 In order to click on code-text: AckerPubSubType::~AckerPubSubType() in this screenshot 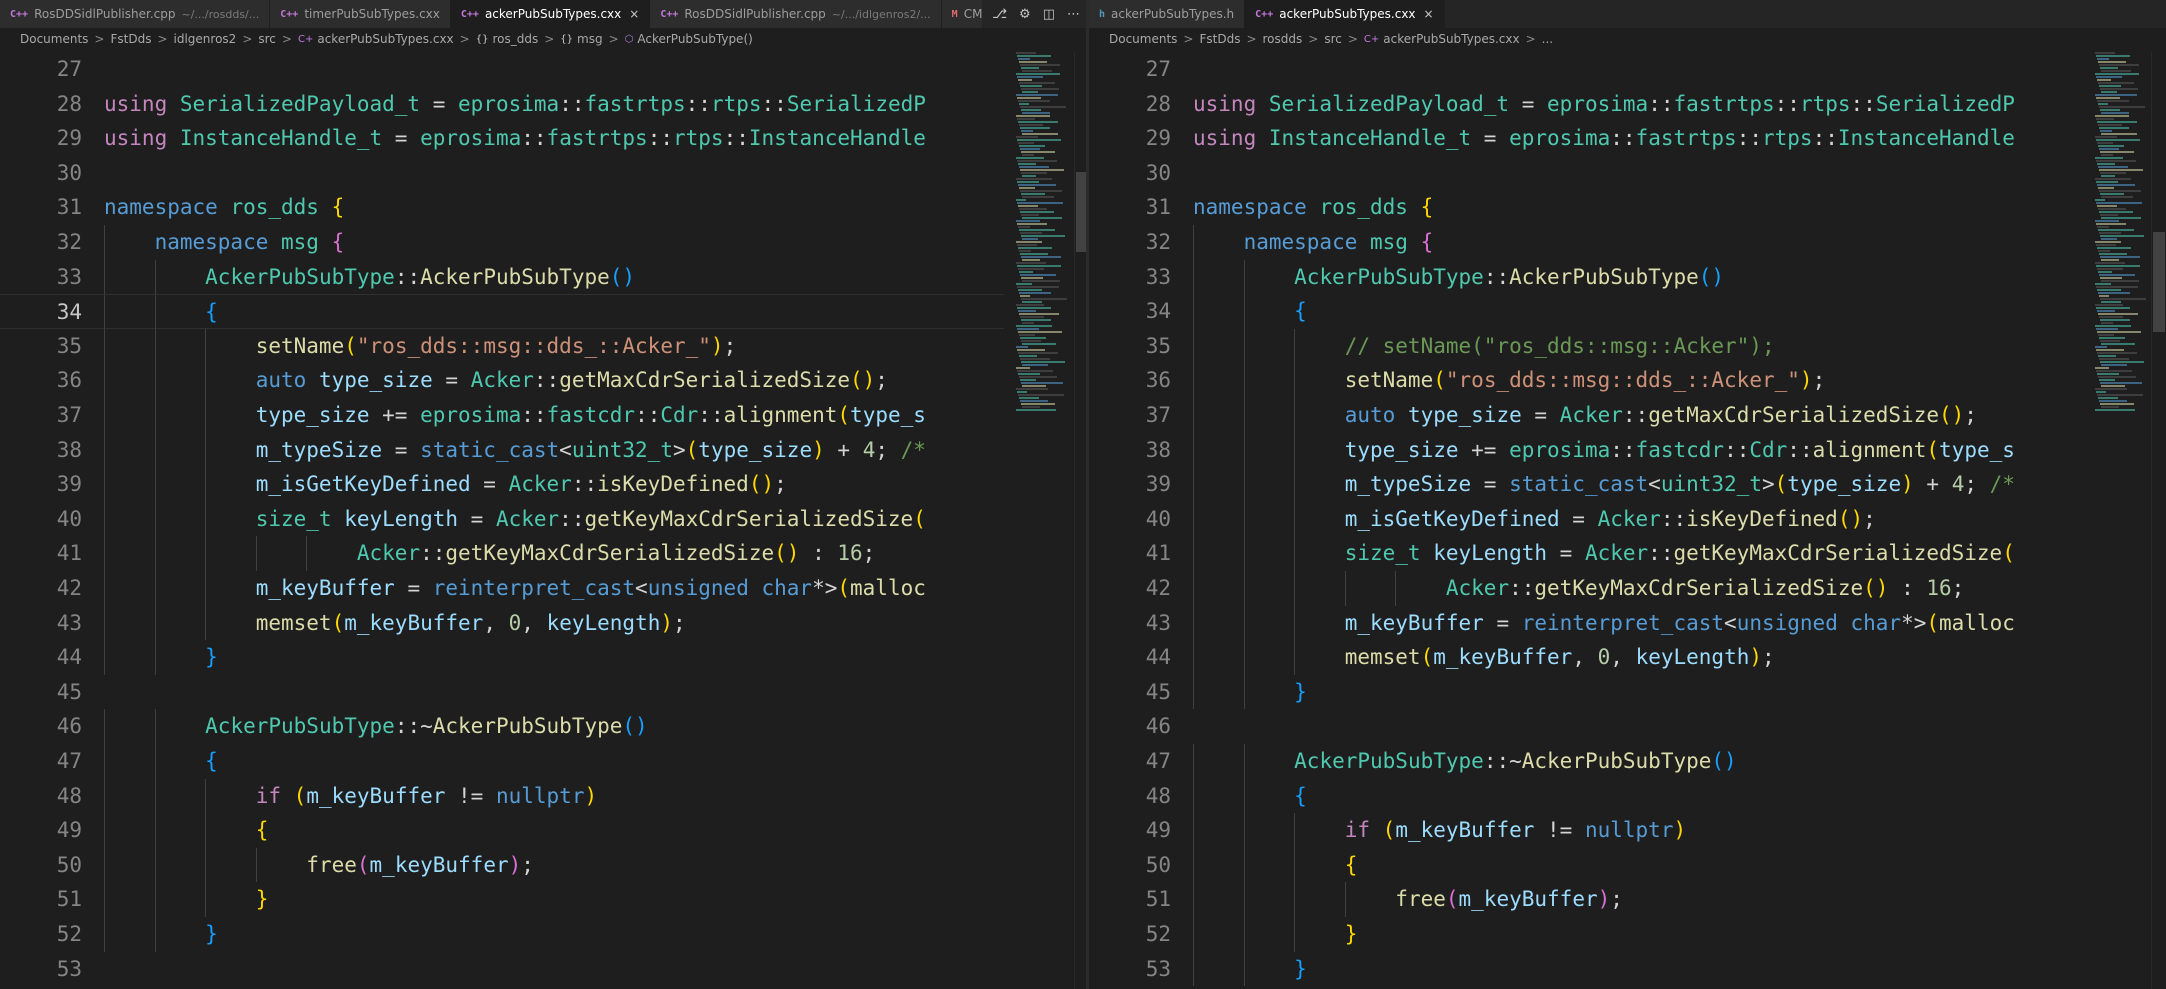, I will do `click(376, 726)`.